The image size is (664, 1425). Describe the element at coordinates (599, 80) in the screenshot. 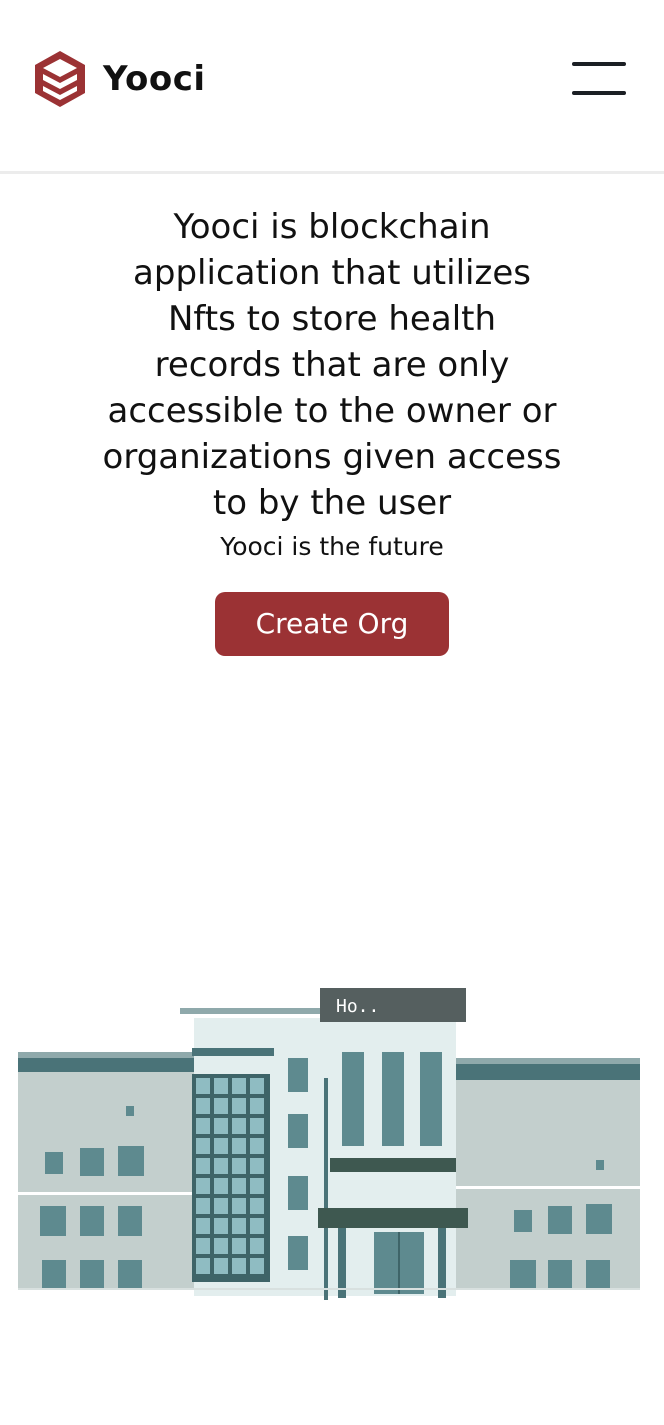

I see `hamburger-menu-button` at that location.